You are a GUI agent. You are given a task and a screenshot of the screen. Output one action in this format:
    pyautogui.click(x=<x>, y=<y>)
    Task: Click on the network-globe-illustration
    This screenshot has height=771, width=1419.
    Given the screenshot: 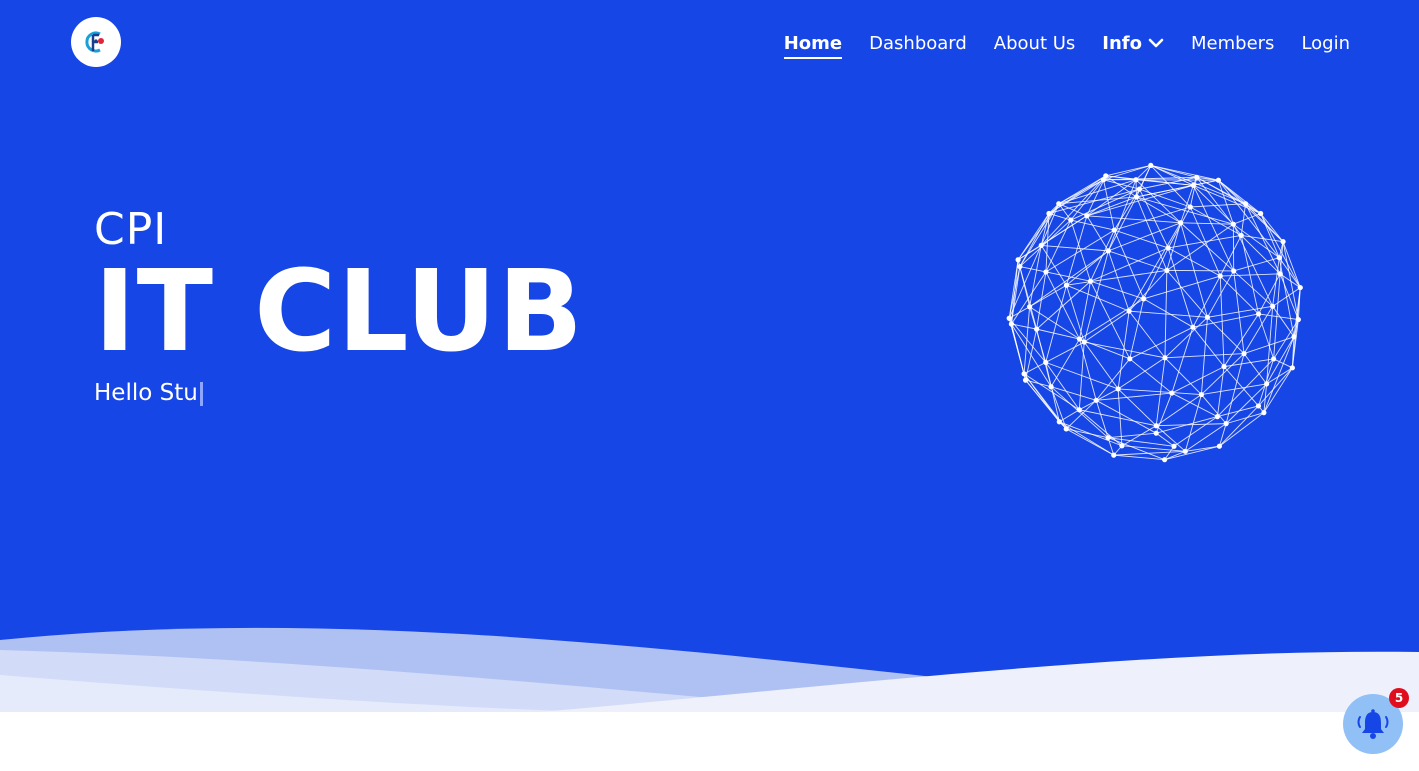 What is the action you would take?
    pyautogui.click(x=1154, y=312)
    